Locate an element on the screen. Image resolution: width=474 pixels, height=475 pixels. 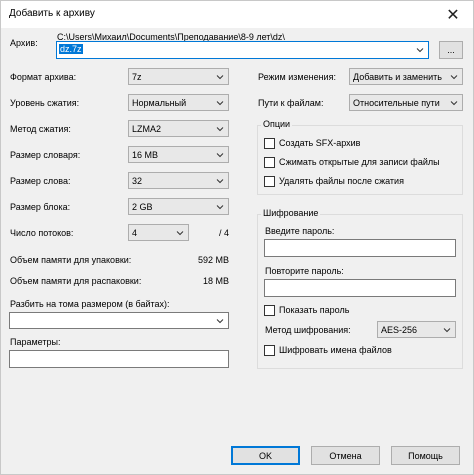
params-input is located at coordinates (119, 359).